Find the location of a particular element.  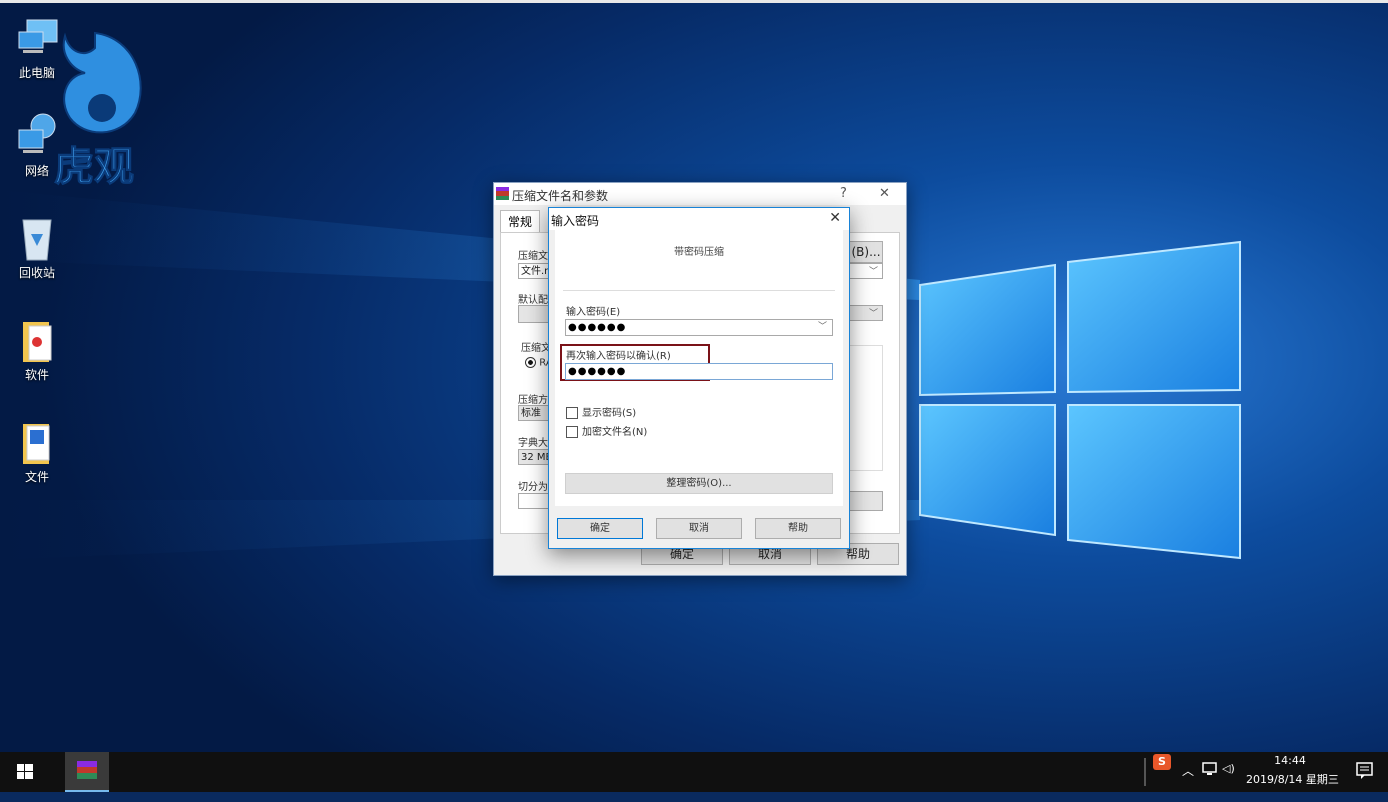

desktop-icon-network: 网络 is located at coordinates (37, 145).